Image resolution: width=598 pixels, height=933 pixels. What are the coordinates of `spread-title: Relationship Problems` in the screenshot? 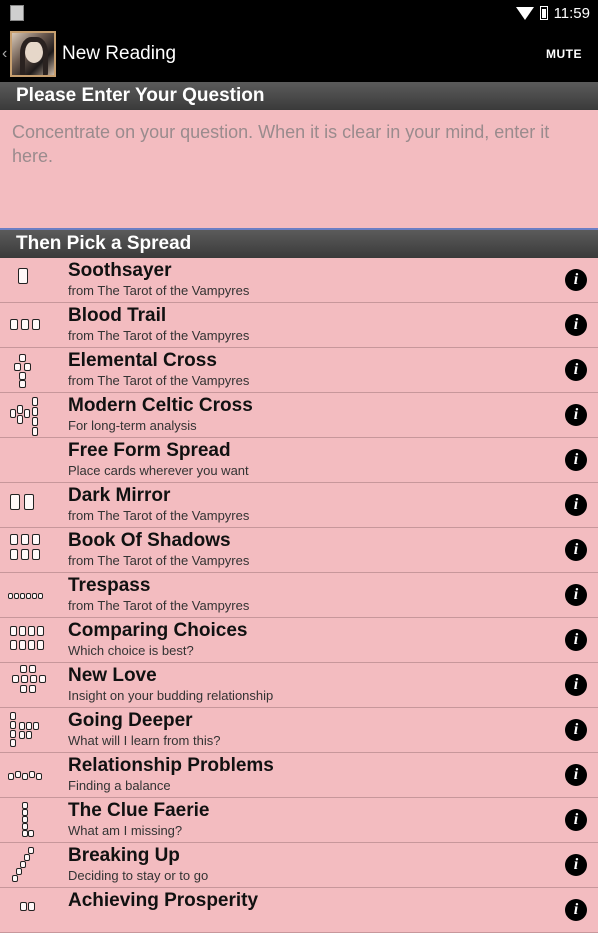 It's located at (171, 765).